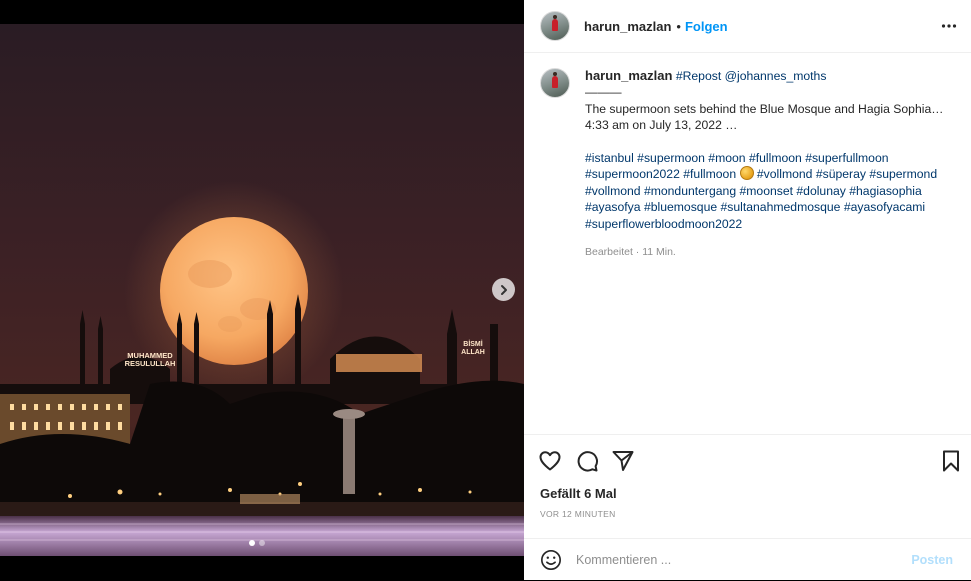  Describe the element at coordinates (555, 26) in the screenshot. I see `avatar` at that location.